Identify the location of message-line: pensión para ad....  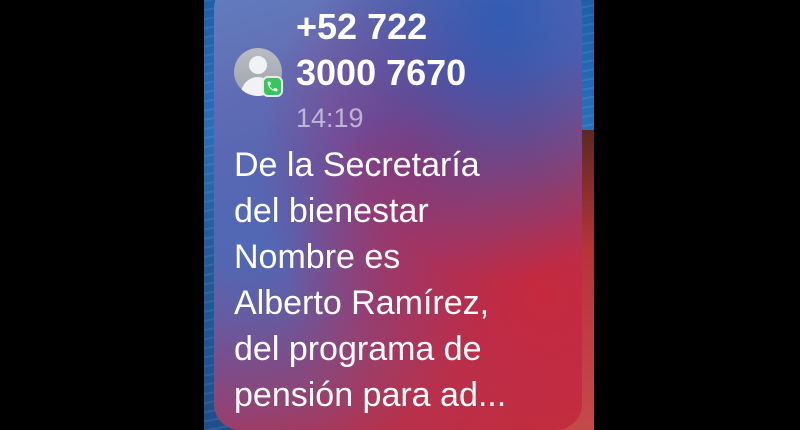
(370, 395).